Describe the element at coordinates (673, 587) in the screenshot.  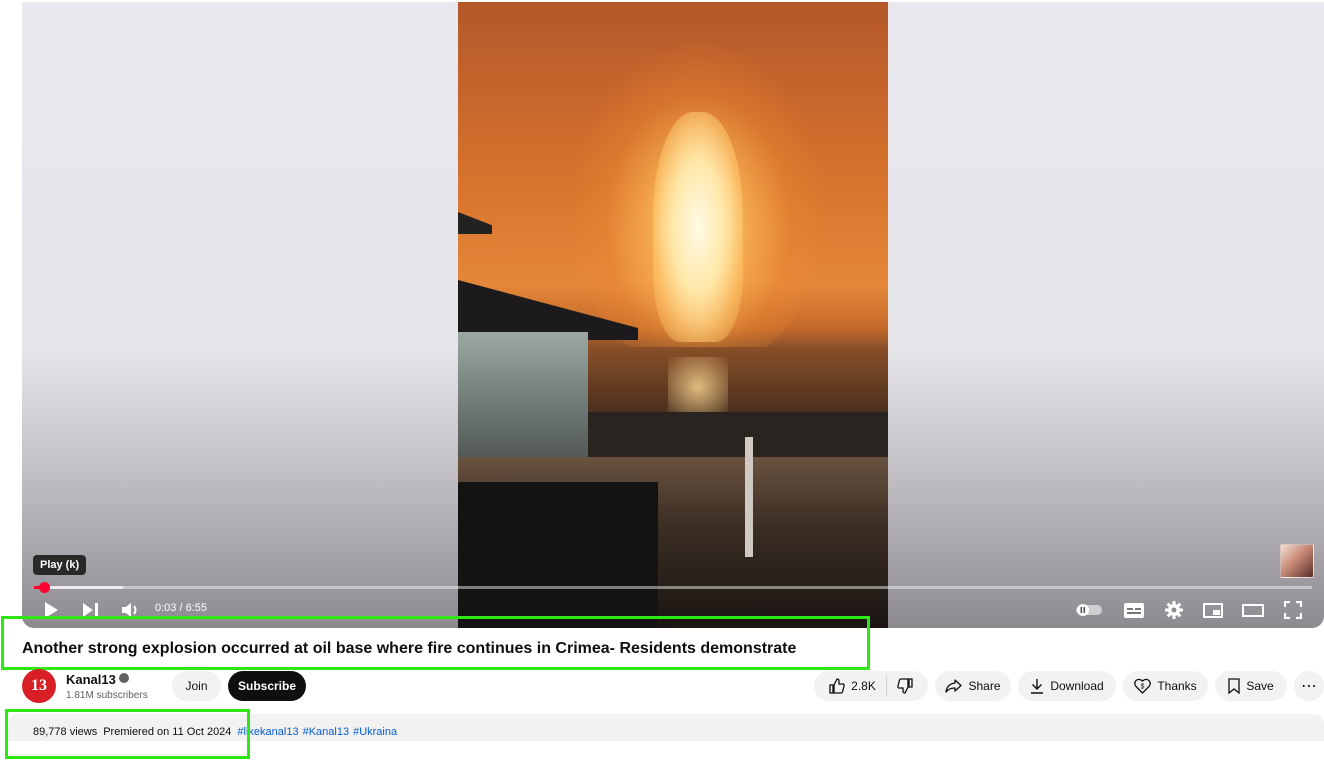
I see `progress-bar` at that location.